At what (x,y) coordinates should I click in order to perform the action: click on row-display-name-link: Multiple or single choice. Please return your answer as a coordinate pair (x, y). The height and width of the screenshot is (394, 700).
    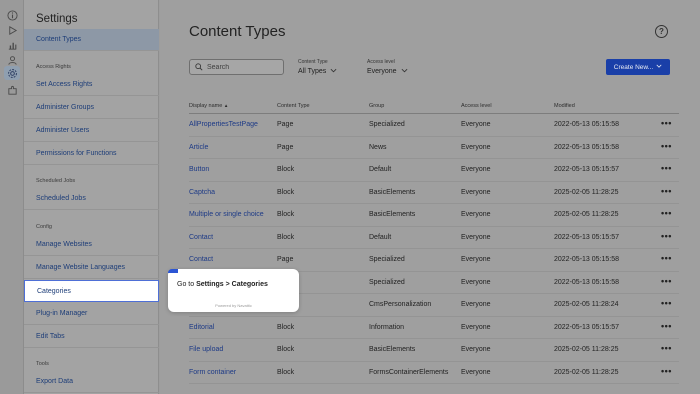
    Looking at the image, I should click on (226, 214).